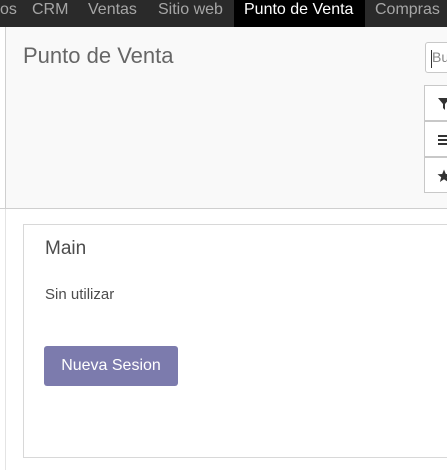 Image resolution: width=447 pixels, height=470 pixels. I want to click on nav-item-ventas: Ventas, so click(112, 13).